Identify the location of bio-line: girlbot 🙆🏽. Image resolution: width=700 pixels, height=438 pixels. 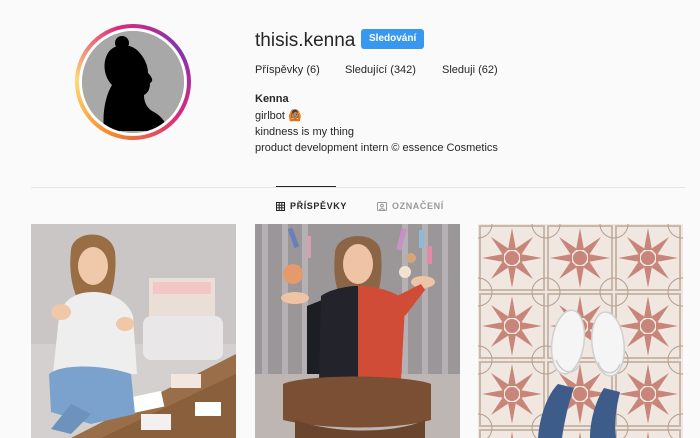
(278, 116).